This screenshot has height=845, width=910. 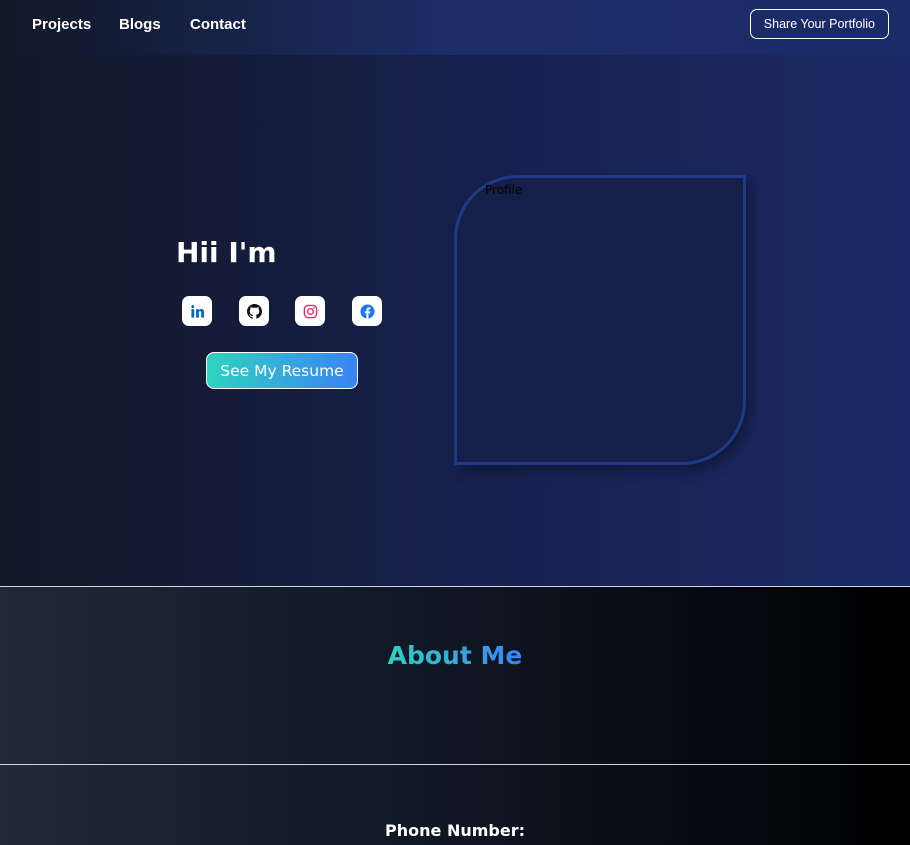 I want to click on github-icon, so click(x=254, y=311).